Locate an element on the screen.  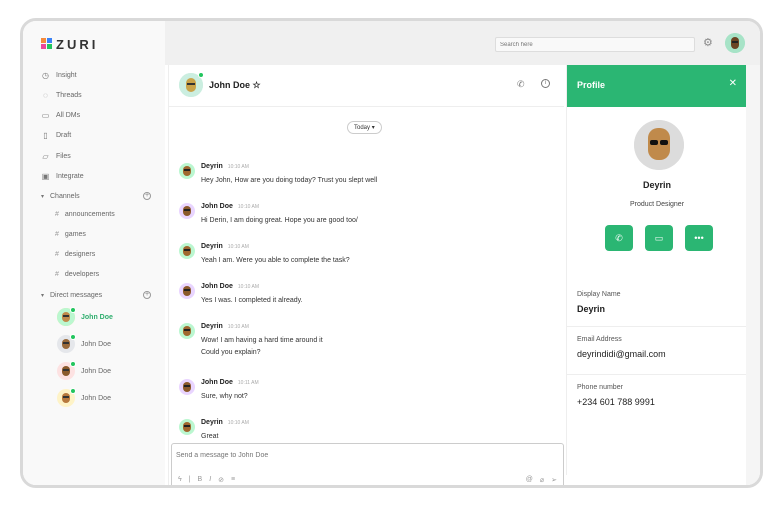
channel-label: games is located at coordinates (75, 234).